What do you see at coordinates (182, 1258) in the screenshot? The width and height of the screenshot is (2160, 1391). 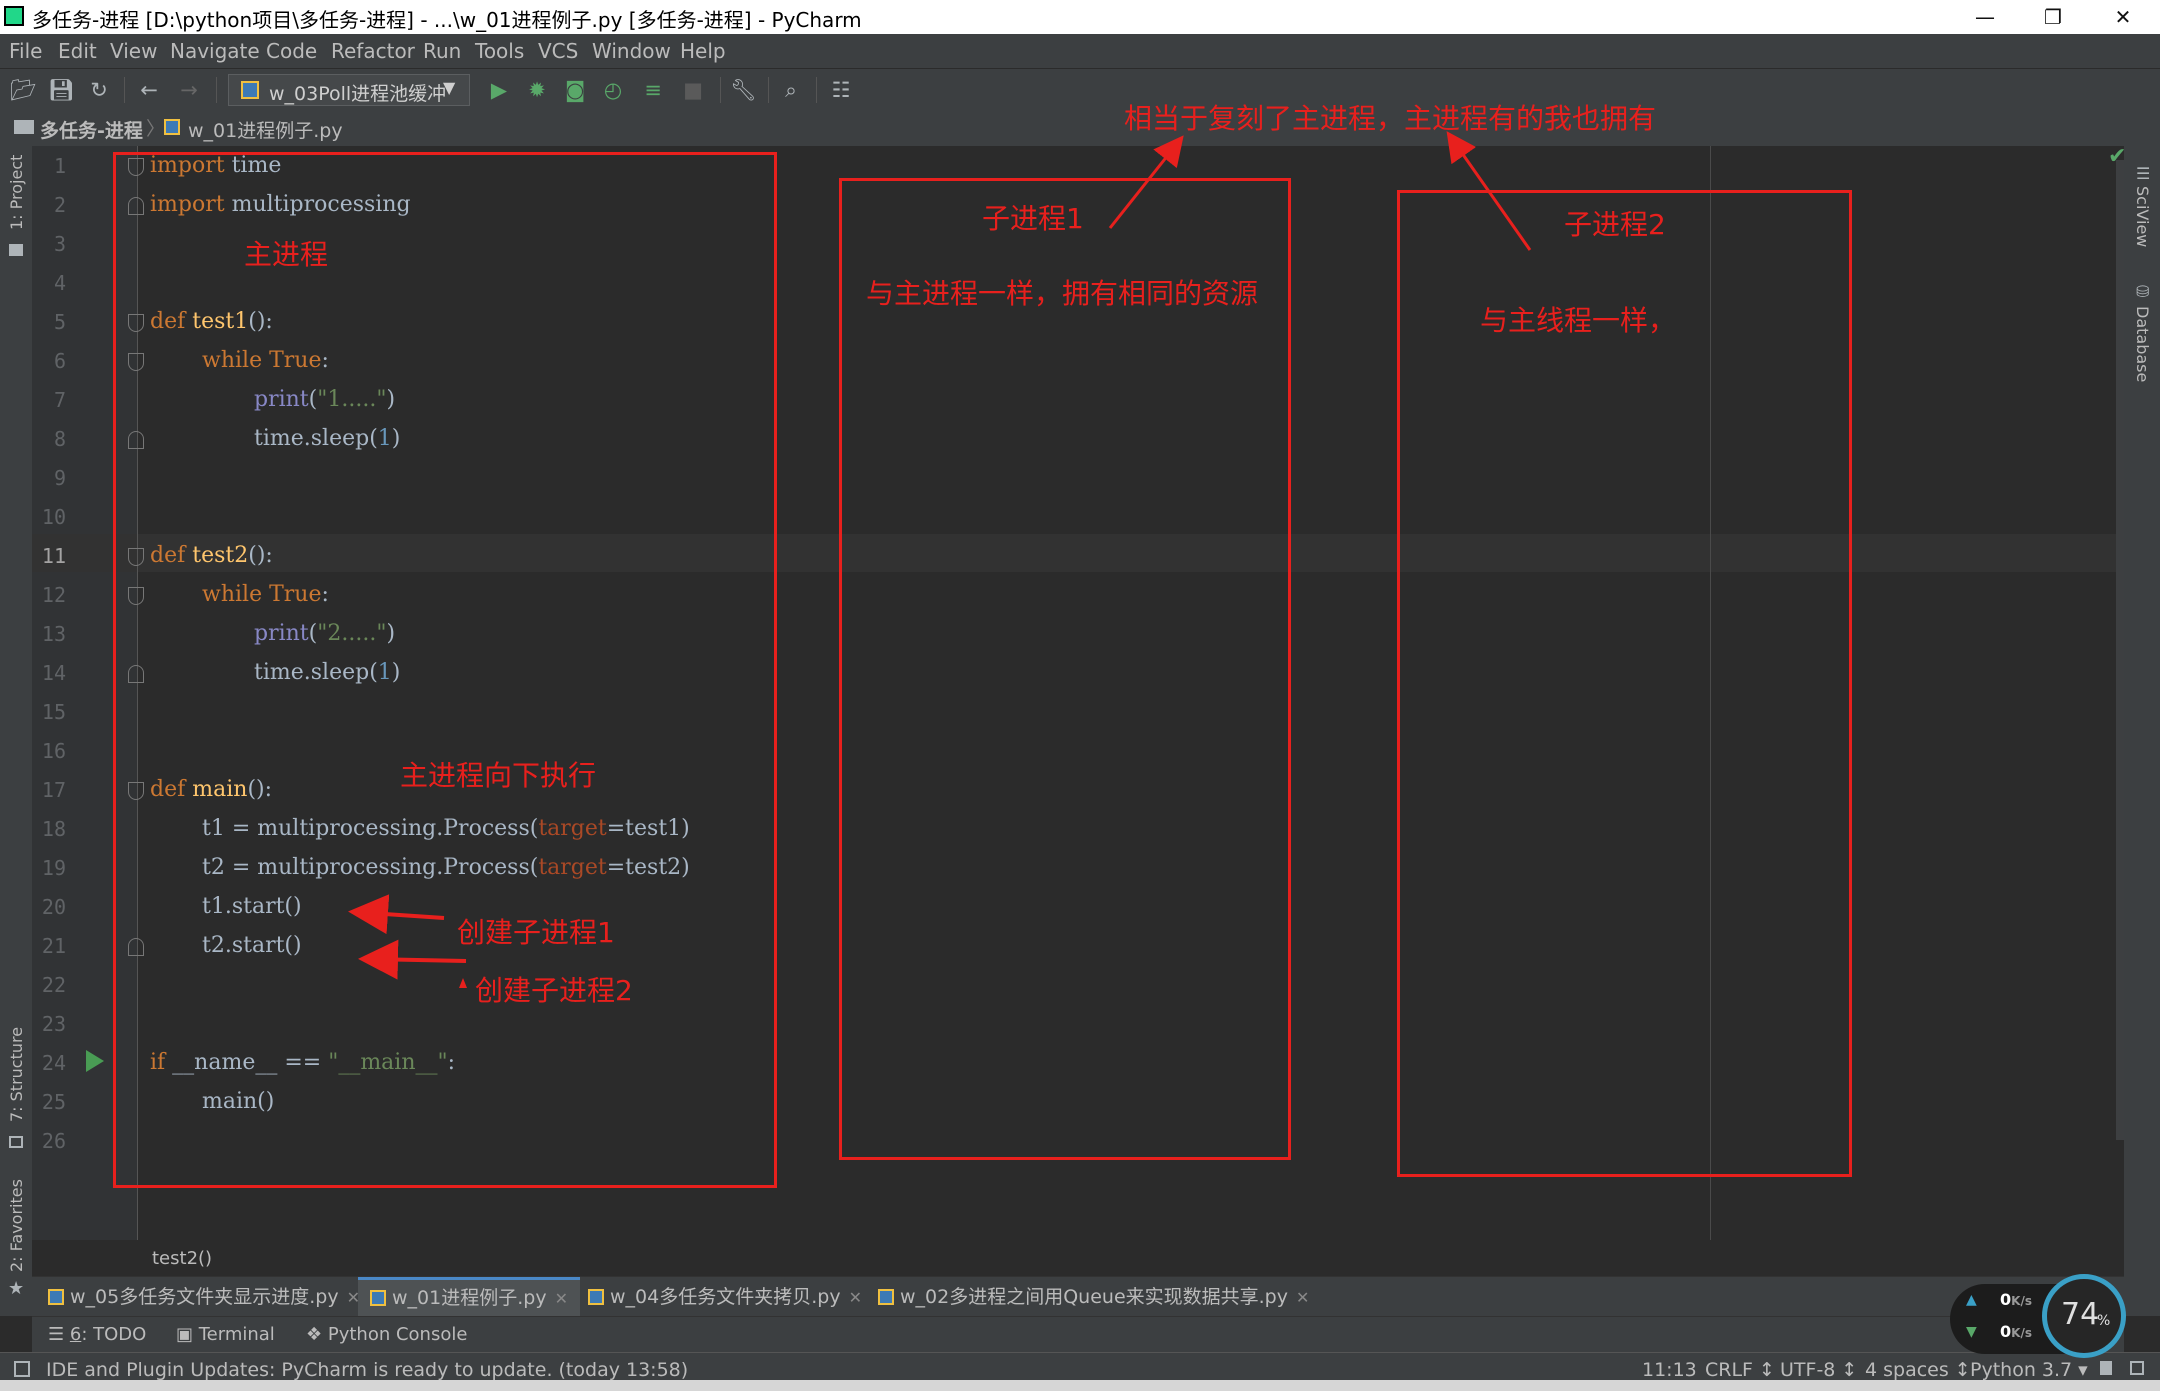 I see `crumb-function: test2()` at bounding box center [182, 1258].